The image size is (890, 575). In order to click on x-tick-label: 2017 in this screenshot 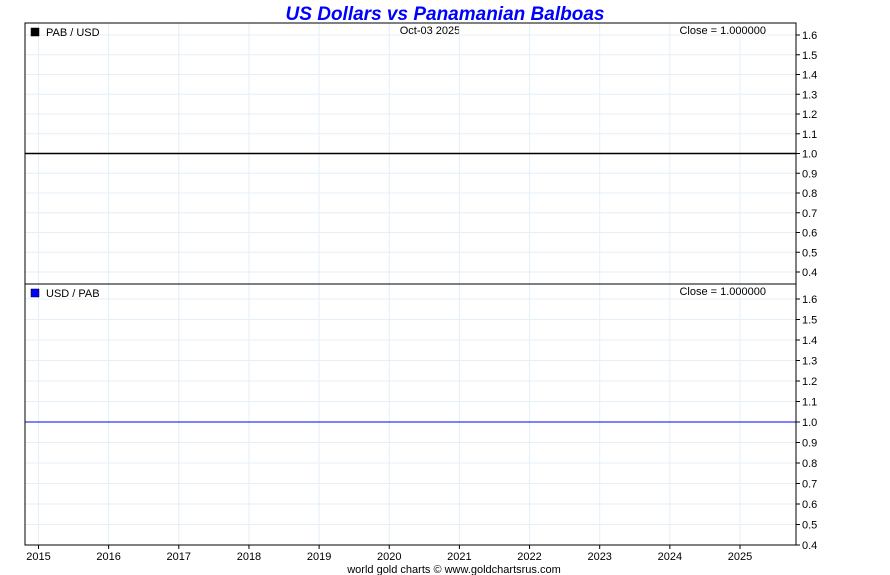, I will do `click(179, 557)`.